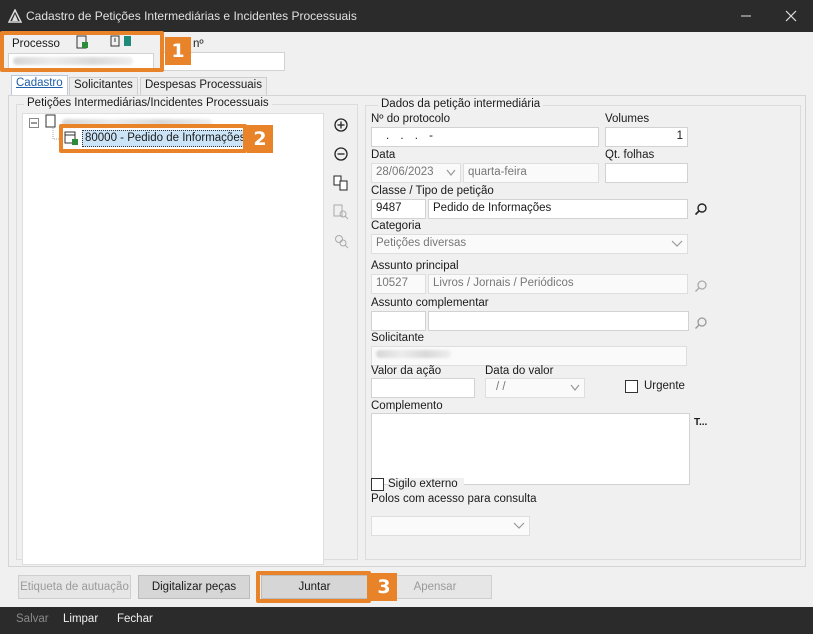 The width and height of the screenshot is (813, 634). Describe the element at coordinates (80, 619) in the screenshot. I see `limpar-button: Limpar` at that location.